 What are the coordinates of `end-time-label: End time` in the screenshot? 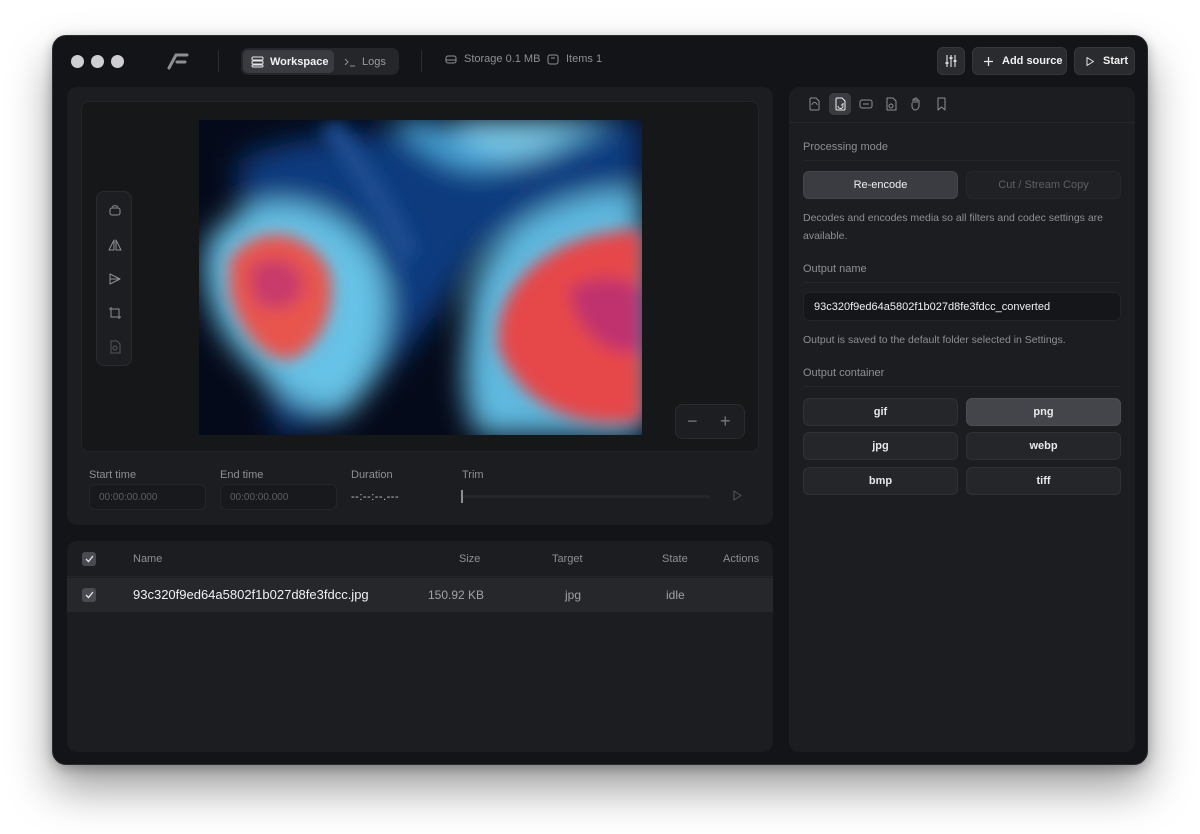 It's located at (242, 475).